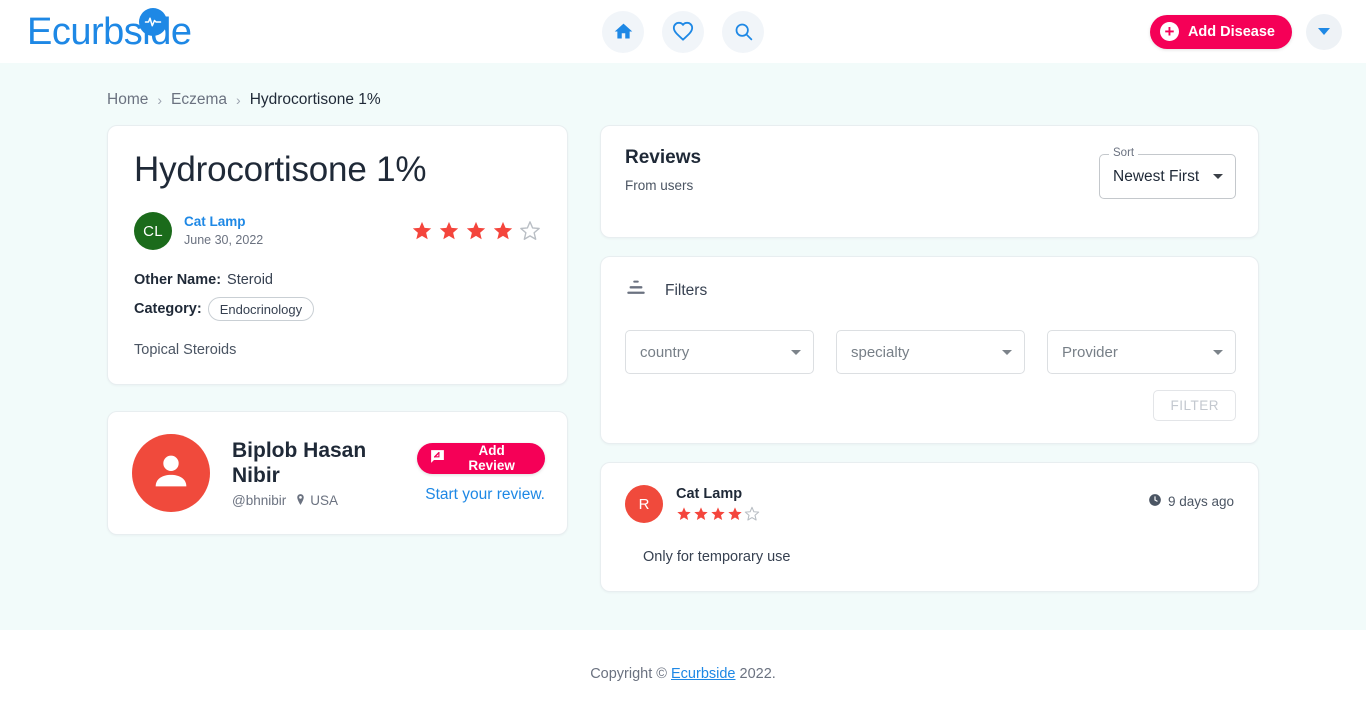  I want to click on header-actions: + Add Disease, so click(1245, 31).